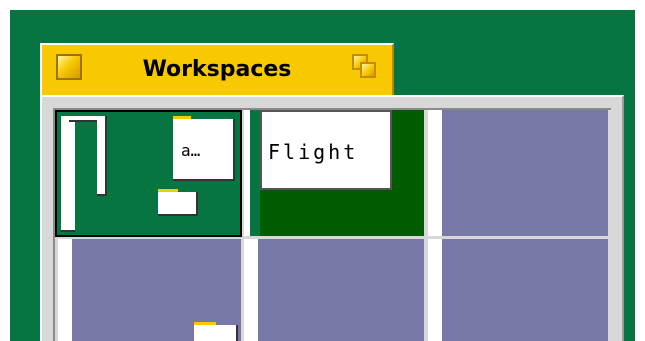 Image resolution: width=645 pixels, height=341 pixels. I want to click on window-title: Workspaces, so click(217, 69).